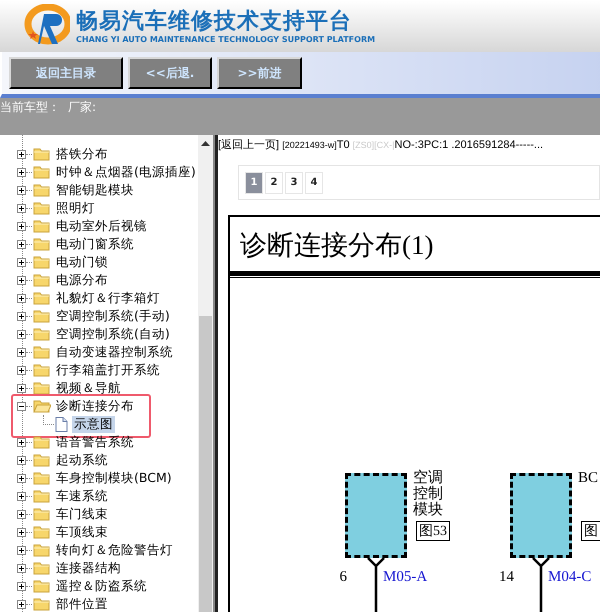 The height and width of the screenshot is (612, 600). Describe the element at coordinates (108, 370) in the screenshot. I see `tree-item: 行李箱盖打开系统` at that location.